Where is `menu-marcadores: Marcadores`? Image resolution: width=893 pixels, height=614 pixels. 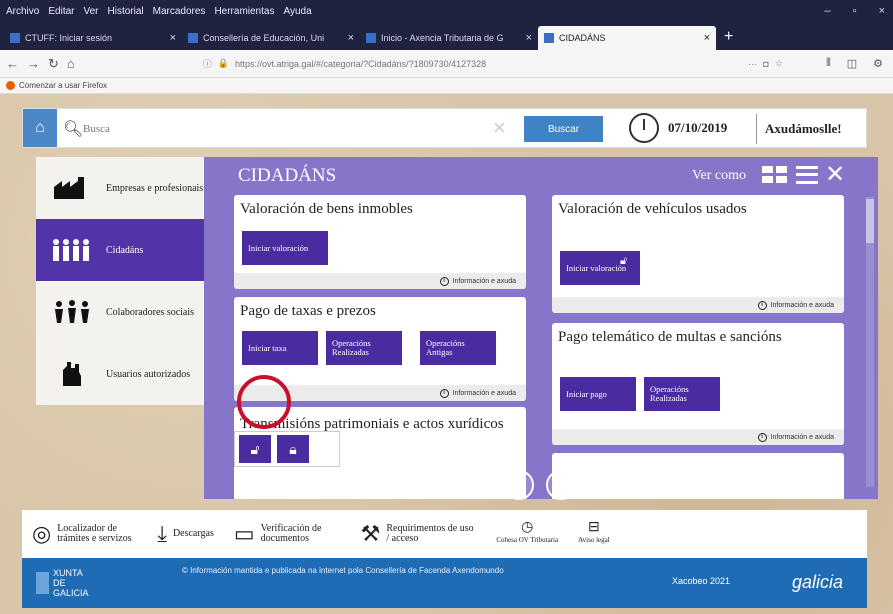
menu-marcadores: Marcadores is located at coordinates (179, 11).